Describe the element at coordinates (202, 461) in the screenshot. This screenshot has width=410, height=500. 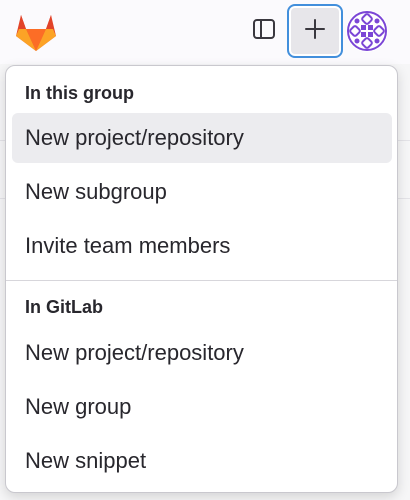
I see `menu-item-new-snippet: New snippet` at that location.